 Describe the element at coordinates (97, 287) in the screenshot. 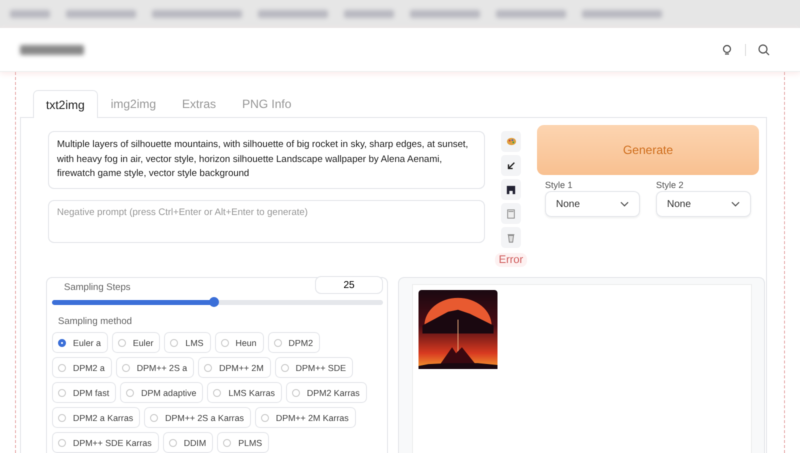

I see `sampling-steps-label: Sampling Steps` at that location.